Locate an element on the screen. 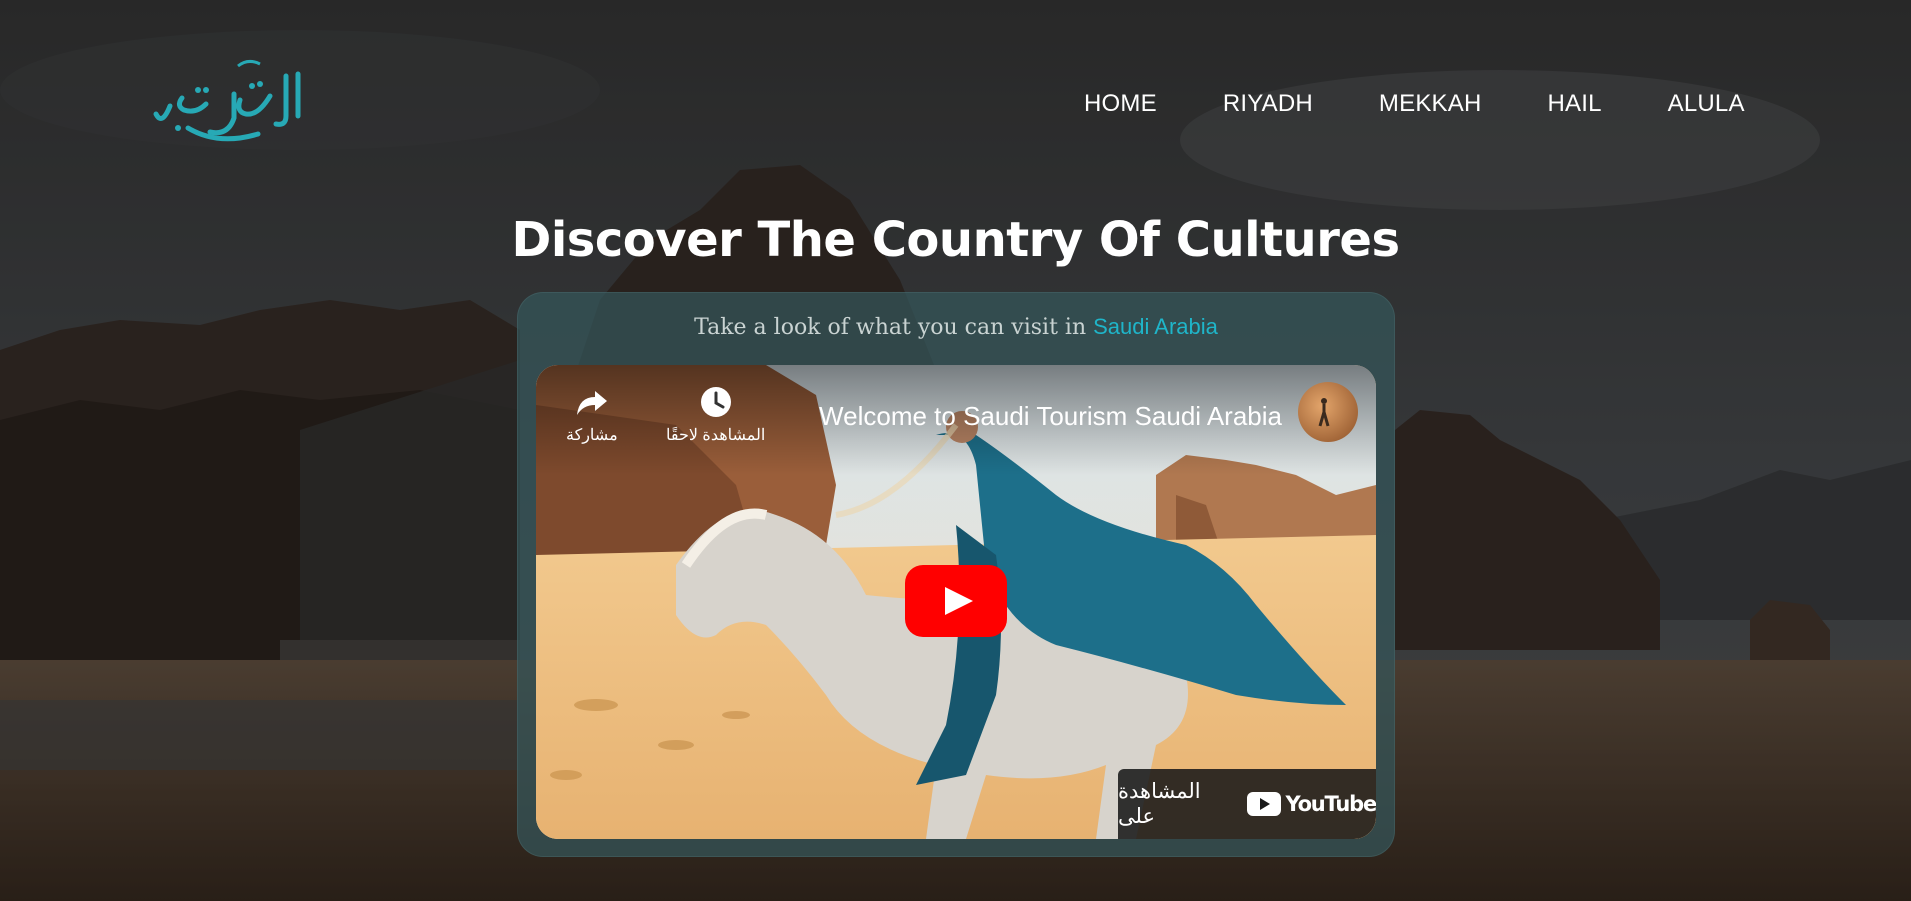 The width and height of the screenshot is (1911, 901). watch-later-label: المشاهدة لاحقًا is located at coordinates (716, 435).